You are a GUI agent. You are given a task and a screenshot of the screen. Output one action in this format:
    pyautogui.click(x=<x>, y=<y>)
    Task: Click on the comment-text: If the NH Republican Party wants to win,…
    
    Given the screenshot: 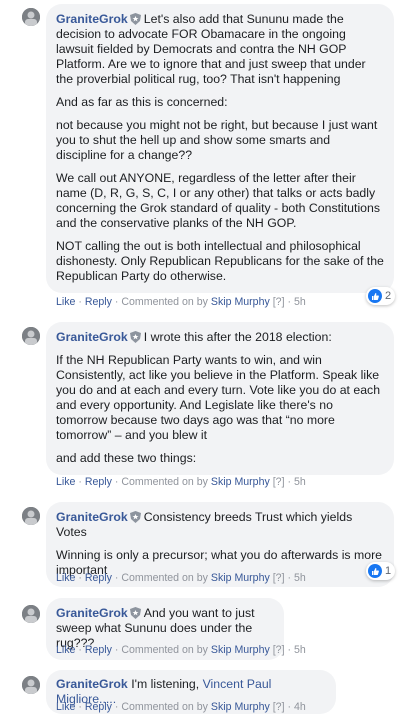 What is the action you would take?
    pyautogui.click(x=218, y=397)
    